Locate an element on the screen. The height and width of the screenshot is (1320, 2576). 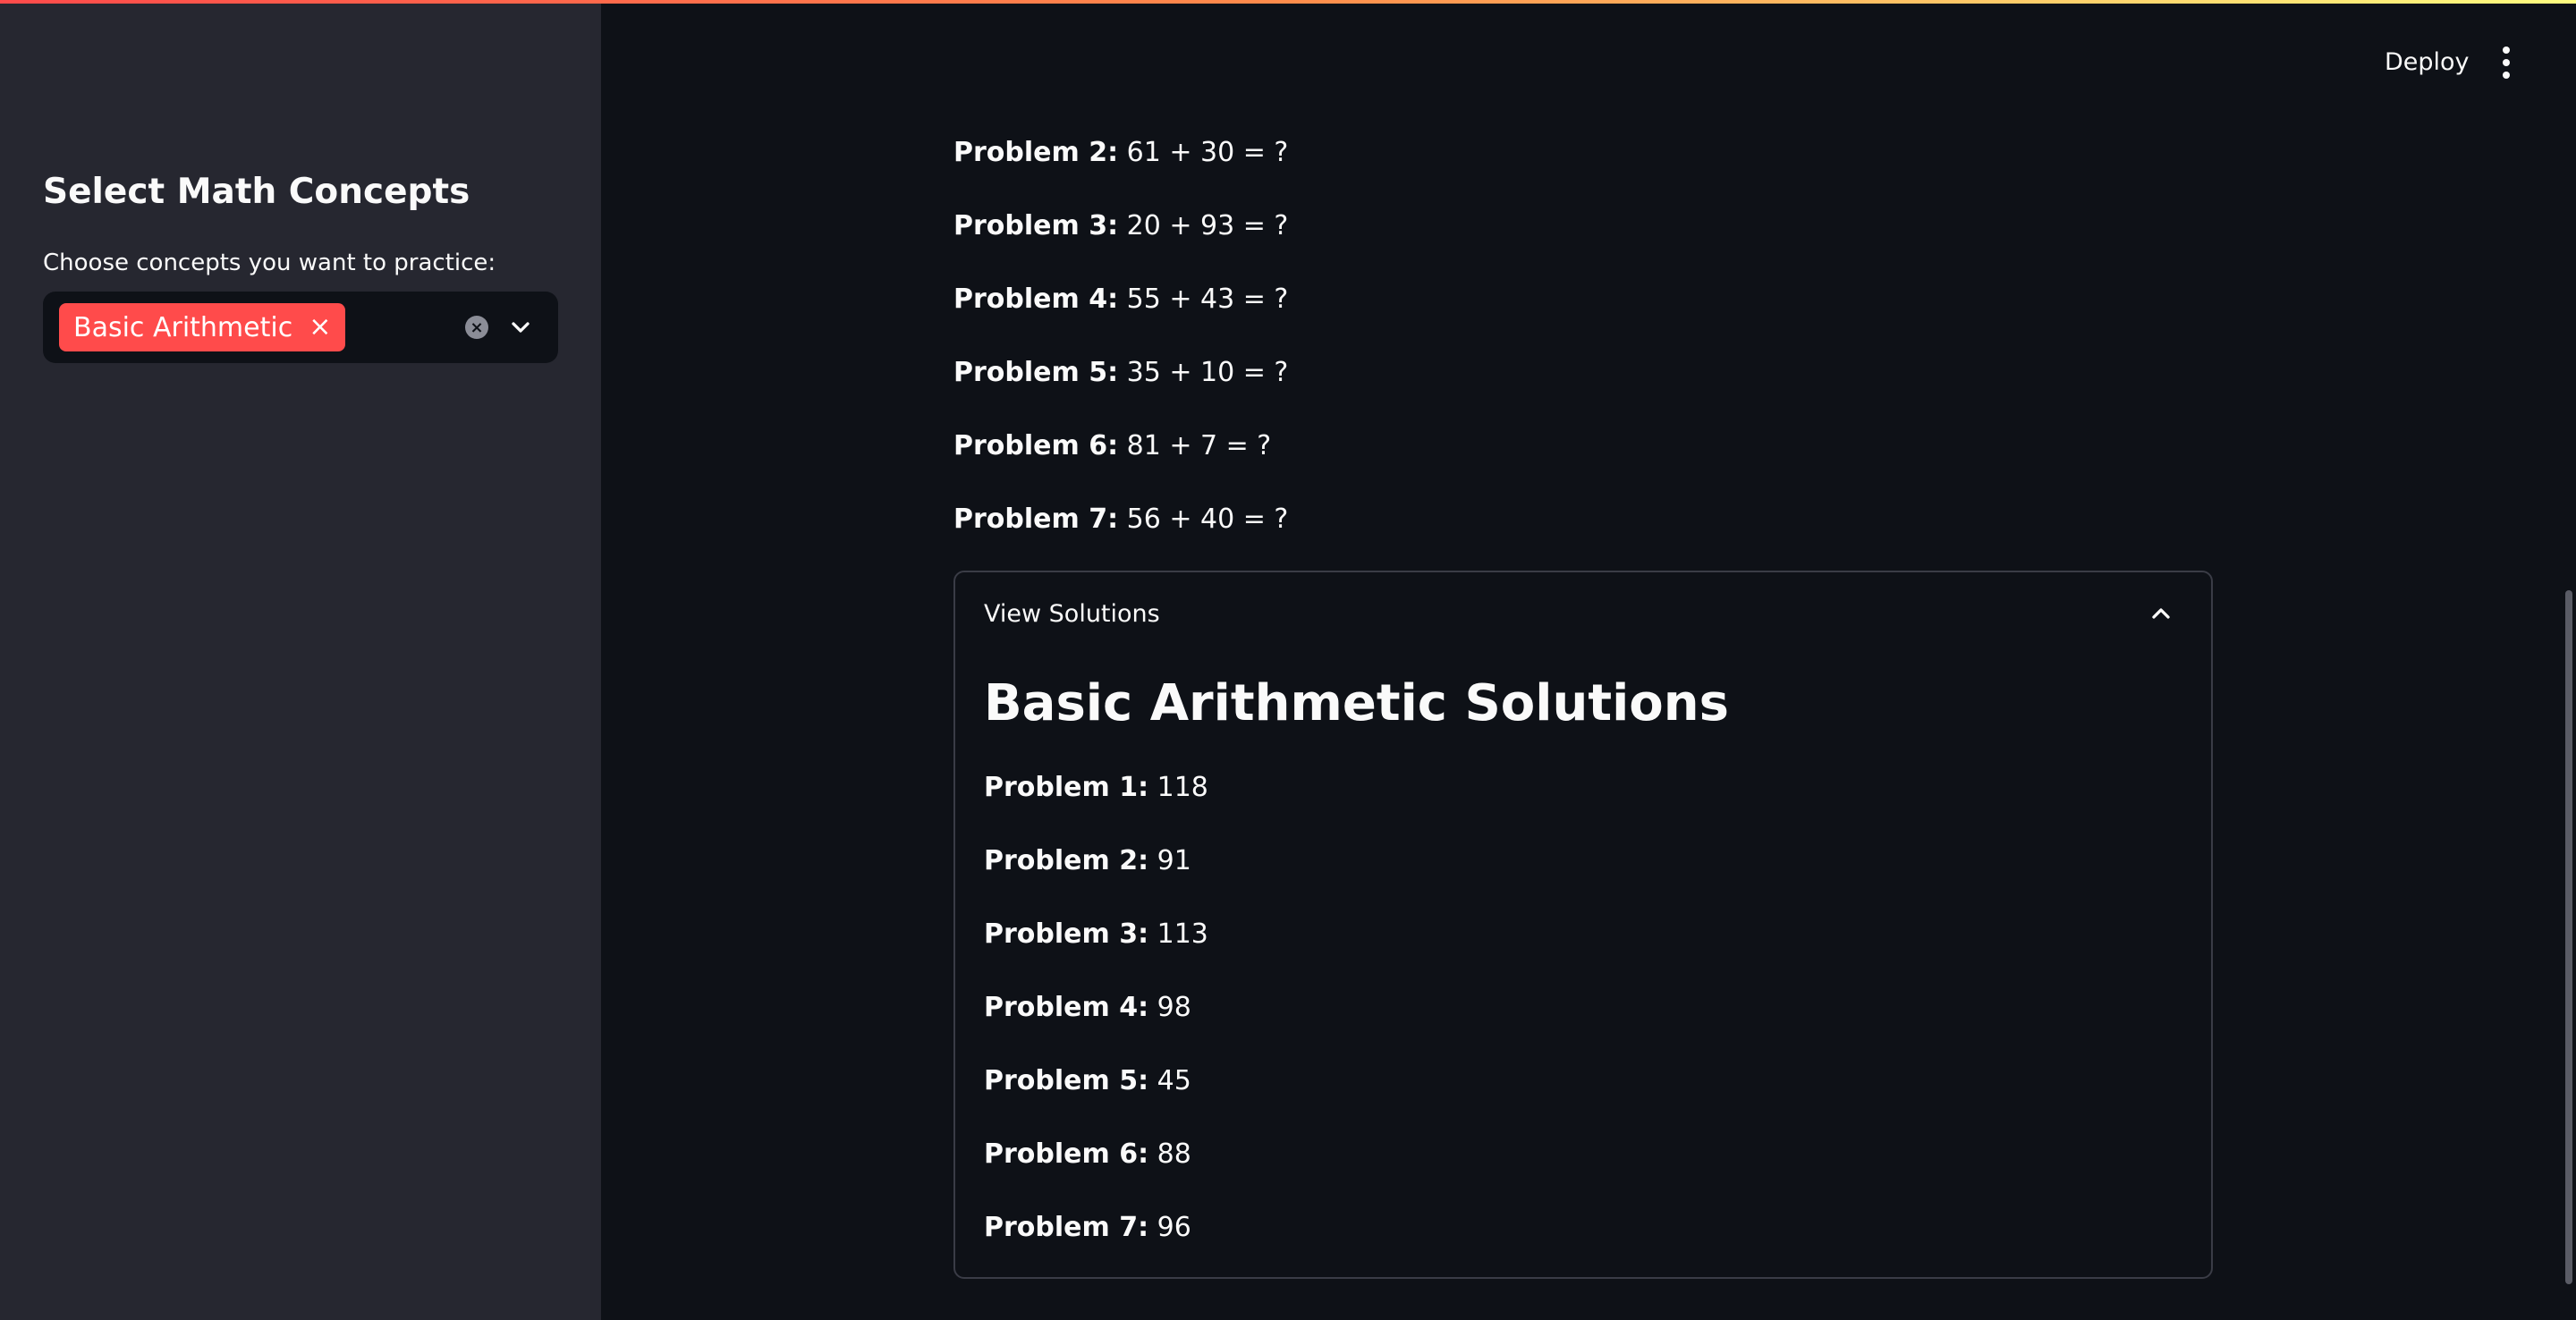
problem-label: Problem 2: is located at coordinates (1036, 152).